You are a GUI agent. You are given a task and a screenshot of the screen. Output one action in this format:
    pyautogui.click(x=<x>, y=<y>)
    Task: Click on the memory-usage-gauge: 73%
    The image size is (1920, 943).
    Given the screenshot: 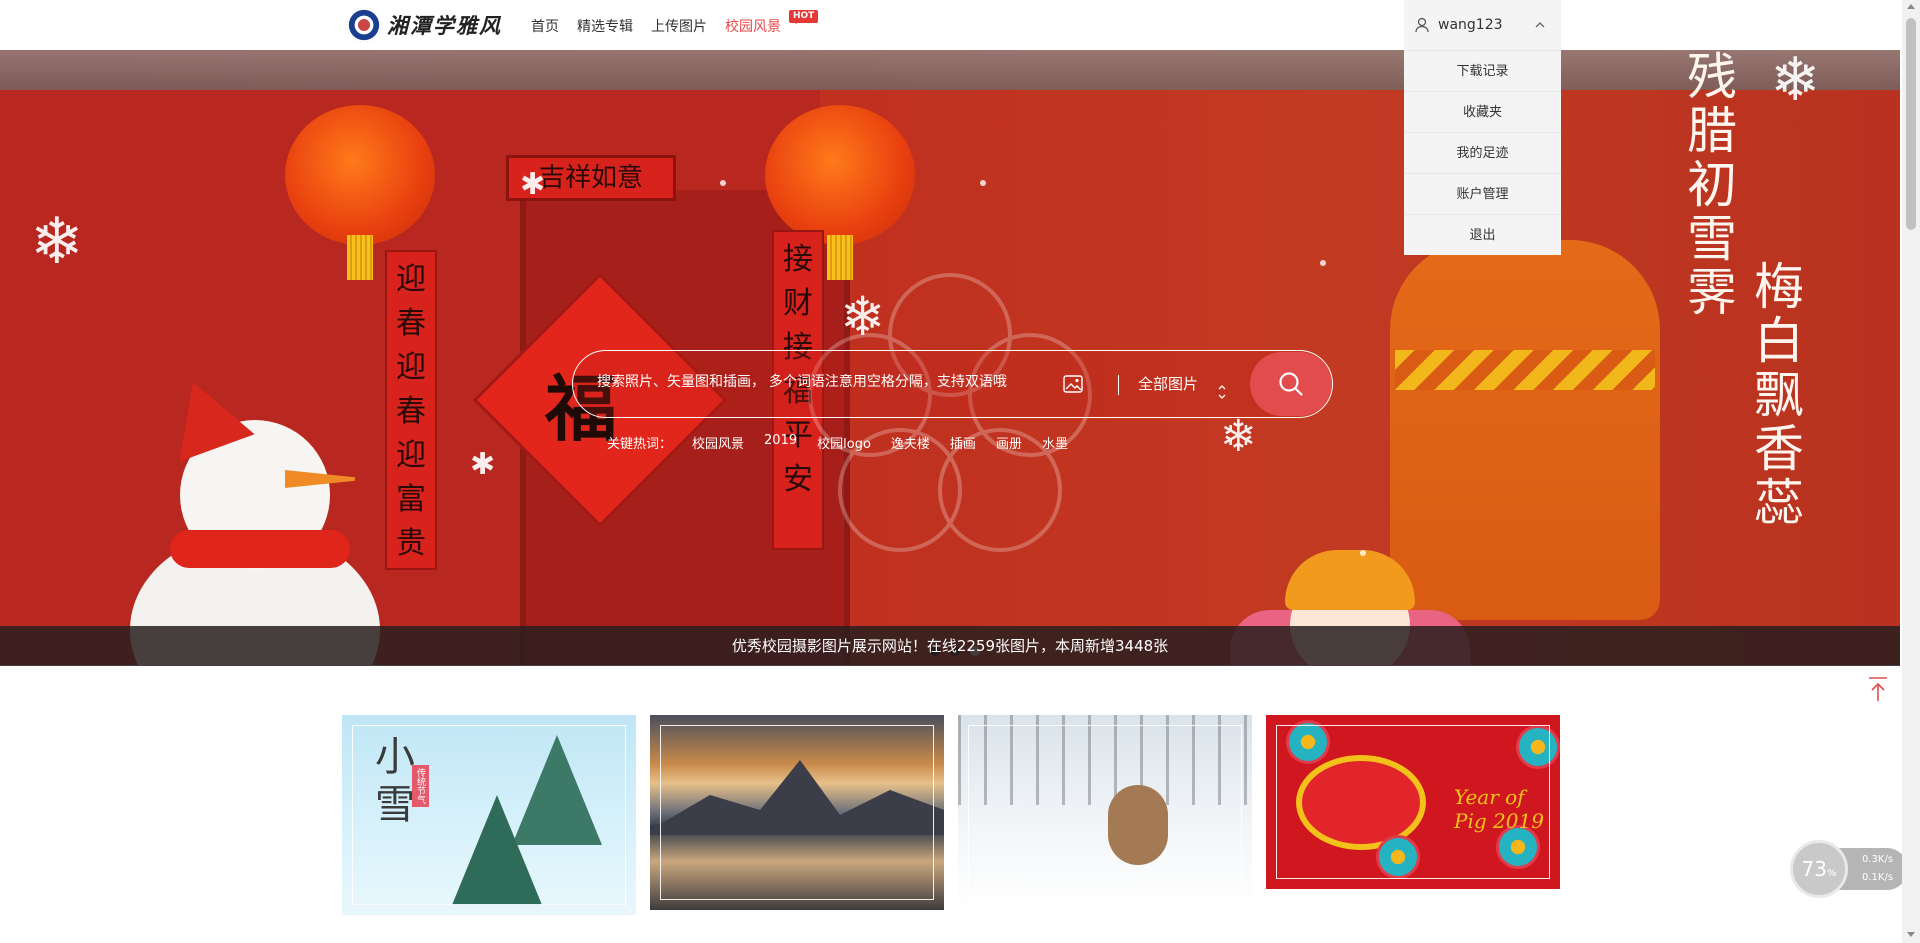 What is the action you would take?
    pyautogui.click(x=1819, y=869)
    